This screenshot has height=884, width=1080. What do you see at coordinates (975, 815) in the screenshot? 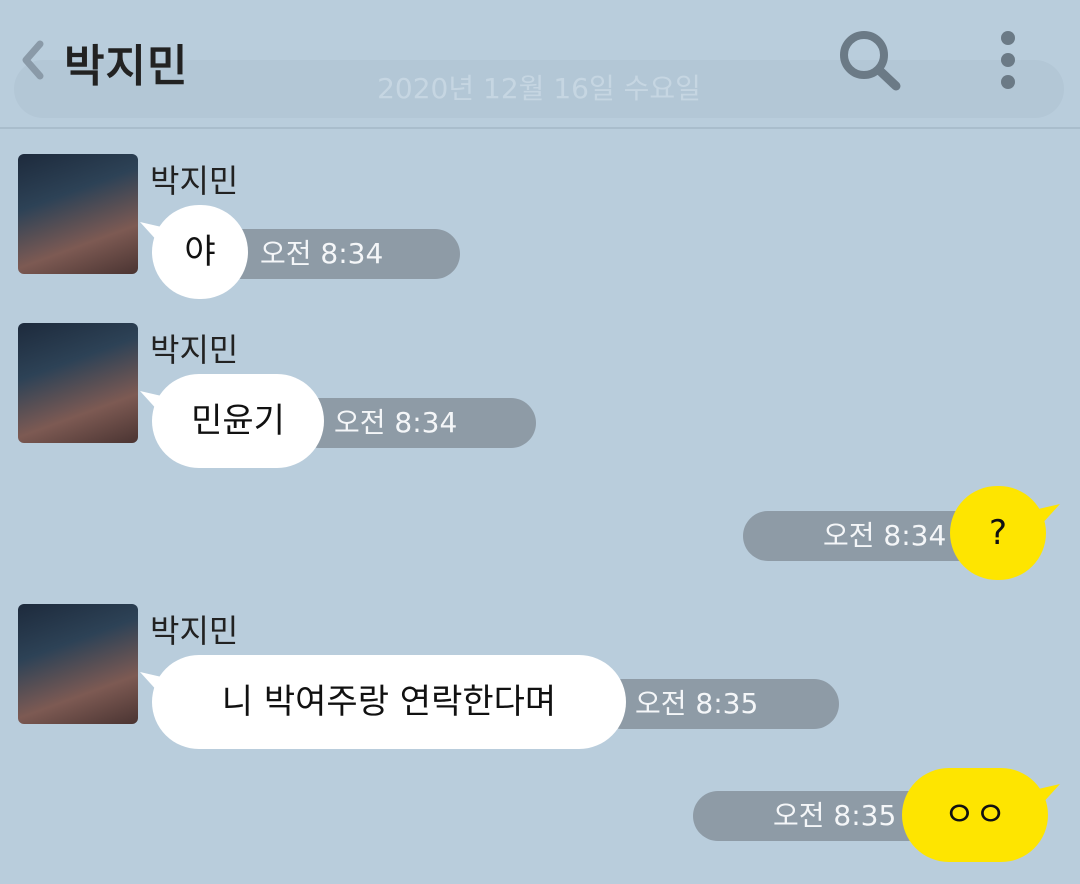
I see `message-bubble: ㅇㅇ` at bounding box center [975, 815].